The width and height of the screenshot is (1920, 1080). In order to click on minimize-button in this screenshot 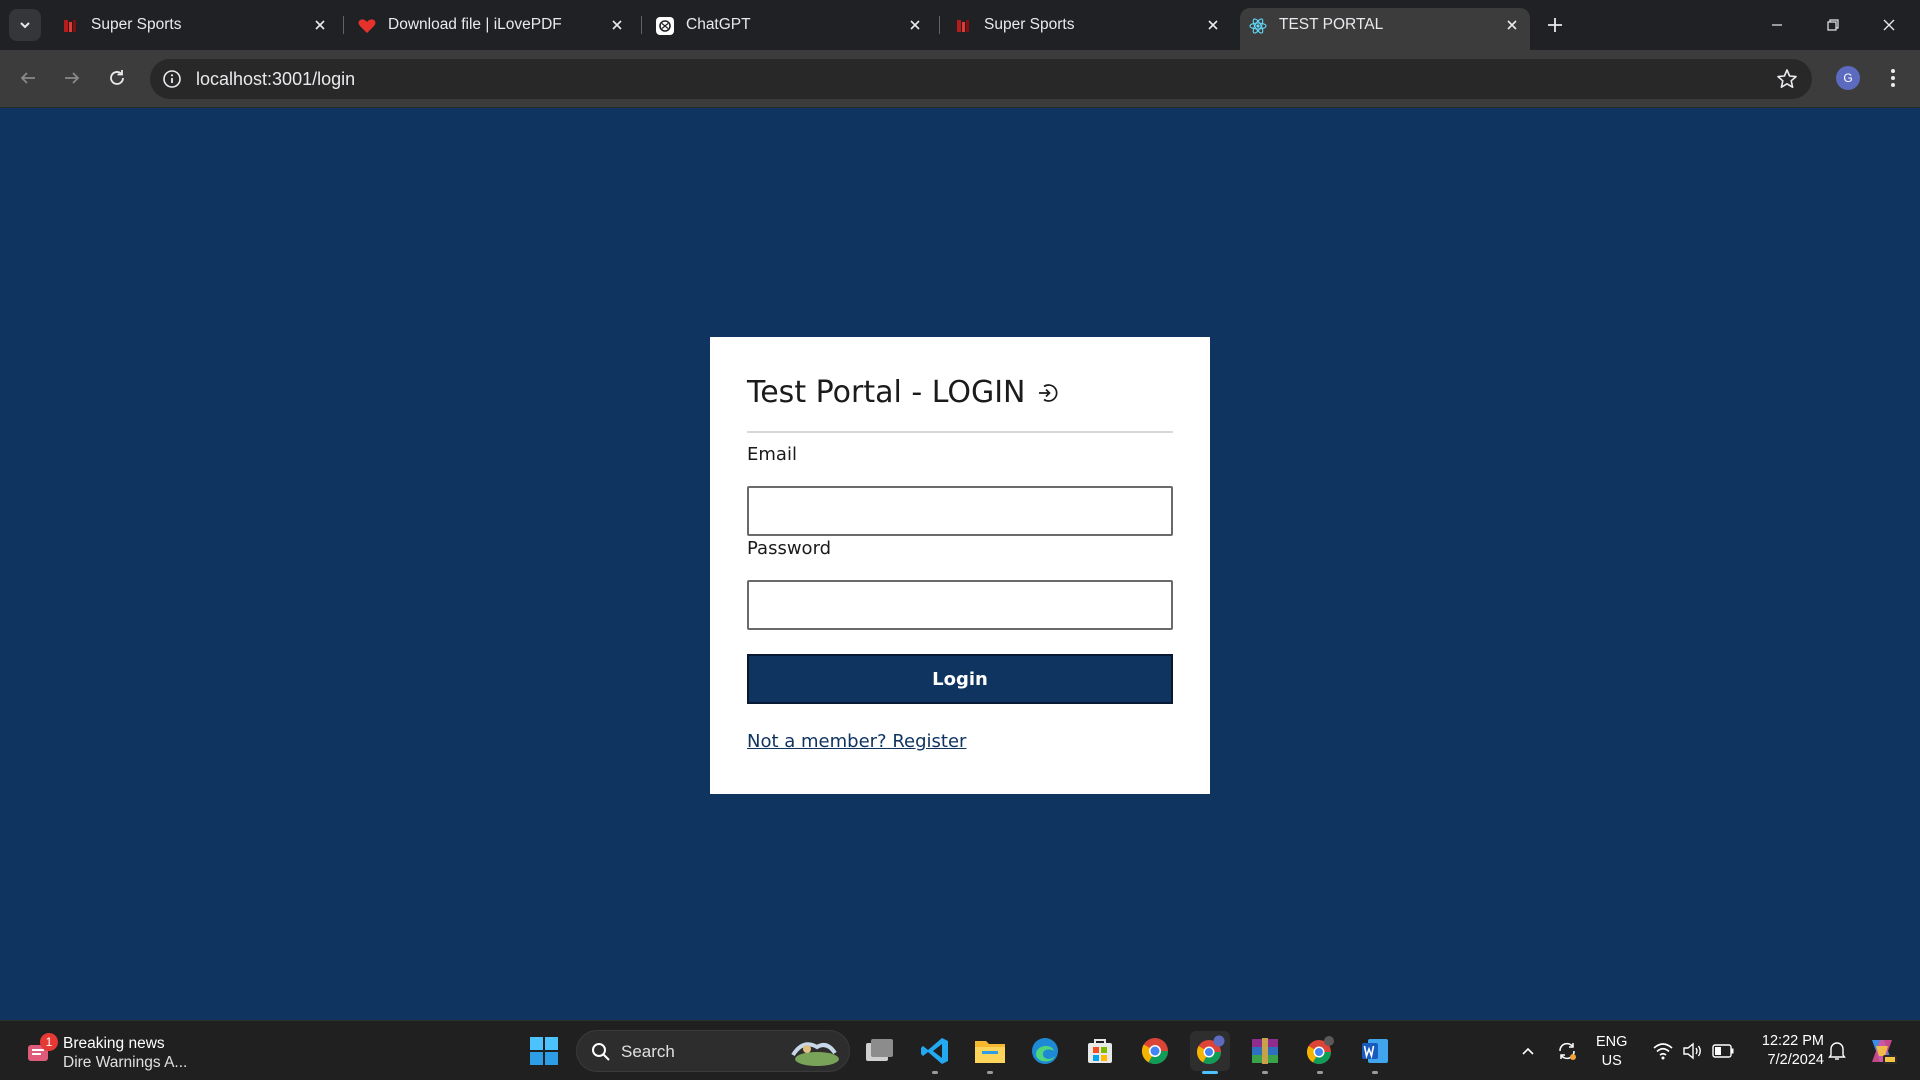, I will do `click(1777, 25)`.